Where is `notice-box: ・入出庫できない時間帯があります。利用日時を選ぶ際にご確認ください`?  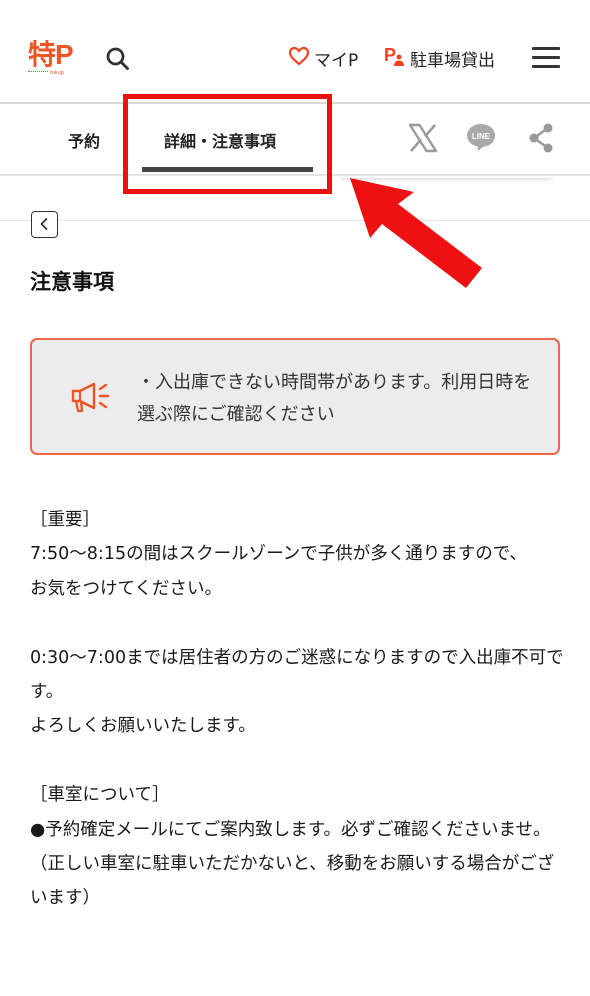
notice-box: ・入出庫できない時間帯があります。利用日時を選ぶ際にご確認ください is located at coordinates (295, 396).